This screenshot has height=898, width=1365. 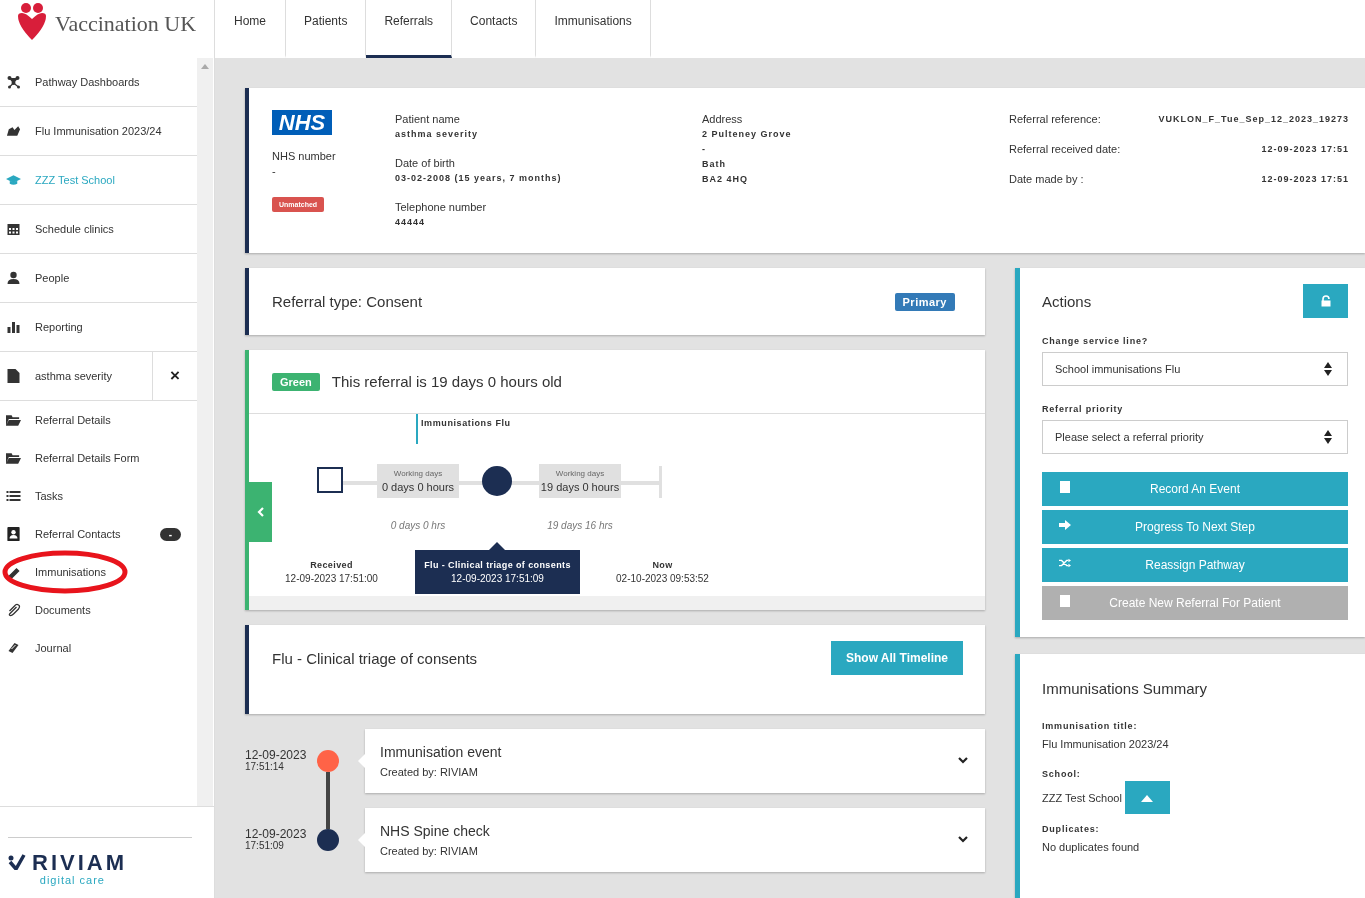 What do you see at coordinates (13, 648) in the screenshot?
I see `bandage-icon` at bounding box center [13, 648].